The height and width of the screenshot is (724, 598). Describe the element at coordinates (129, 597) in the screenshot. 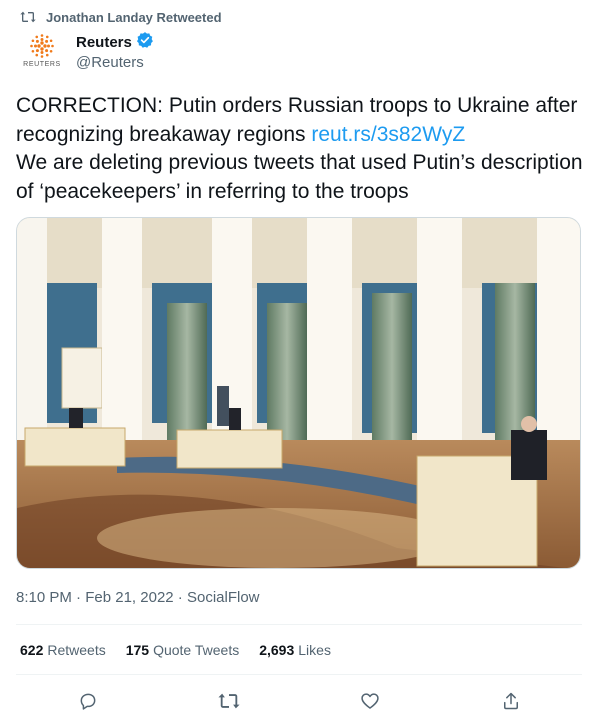

I see `tweet-date: Feb 21, 2022` at that location.